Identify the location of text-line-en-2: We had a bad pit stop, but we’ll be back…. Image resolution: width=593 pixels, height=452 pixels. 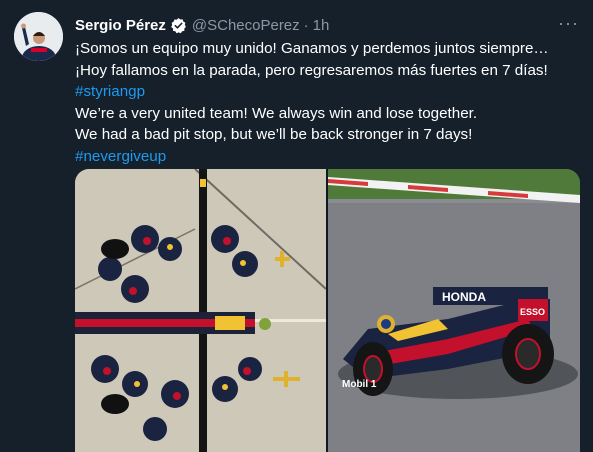
(274, 135).